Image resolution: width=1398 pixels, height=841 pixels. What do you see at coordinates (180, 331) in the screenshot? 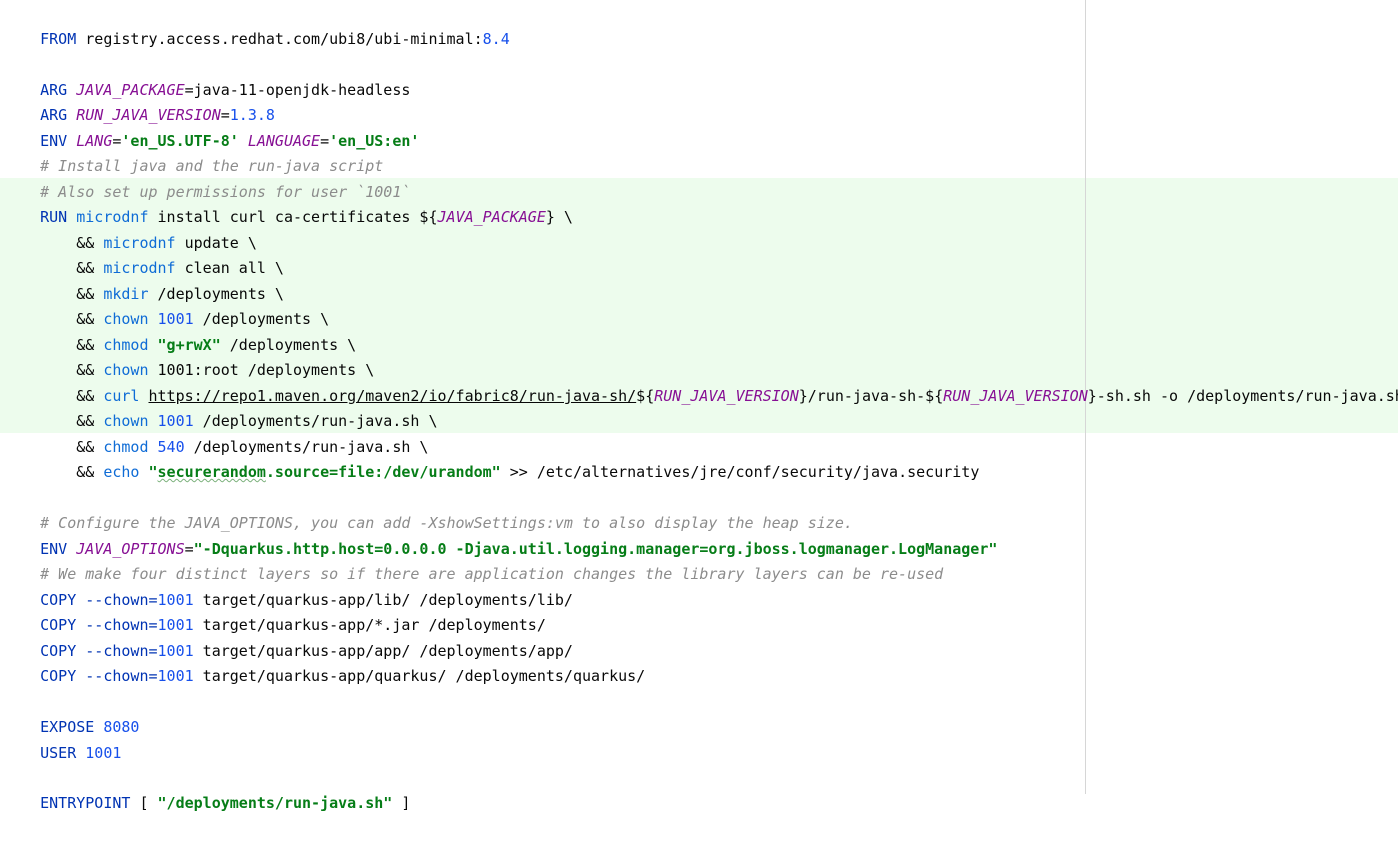
I see `code-line-13: && chmod "g+rwX" /deployments \` at bounding box center [180, 331].